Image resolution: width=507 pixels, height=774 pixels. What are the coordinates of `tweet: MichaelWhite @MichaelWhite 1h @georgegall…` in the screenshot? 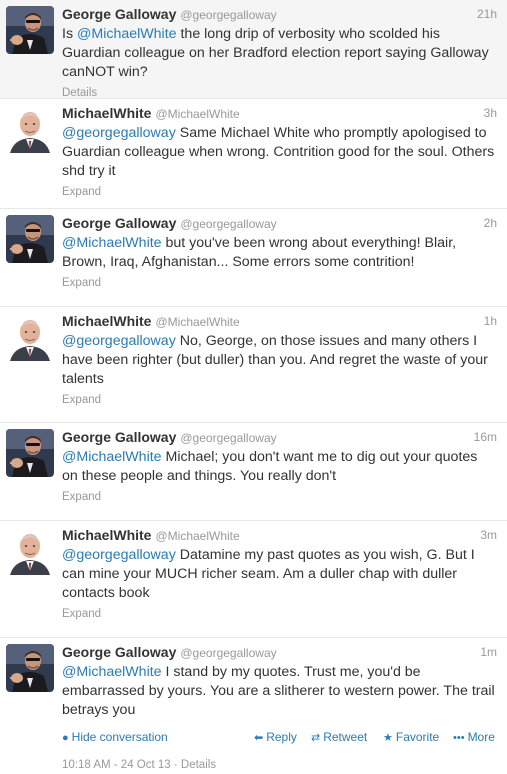 It's located at (253, 365).